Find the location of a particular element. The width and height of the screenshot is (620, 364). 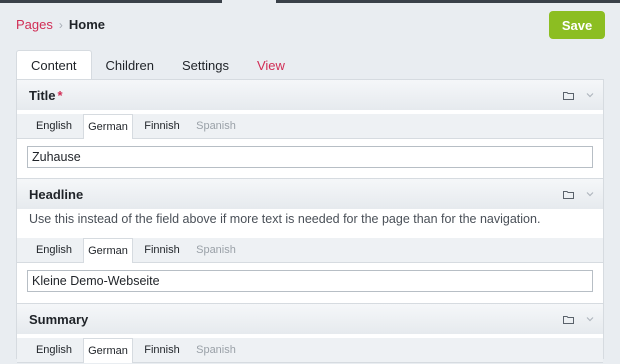

title-lang-english: English is located at coordinates (54, 126).